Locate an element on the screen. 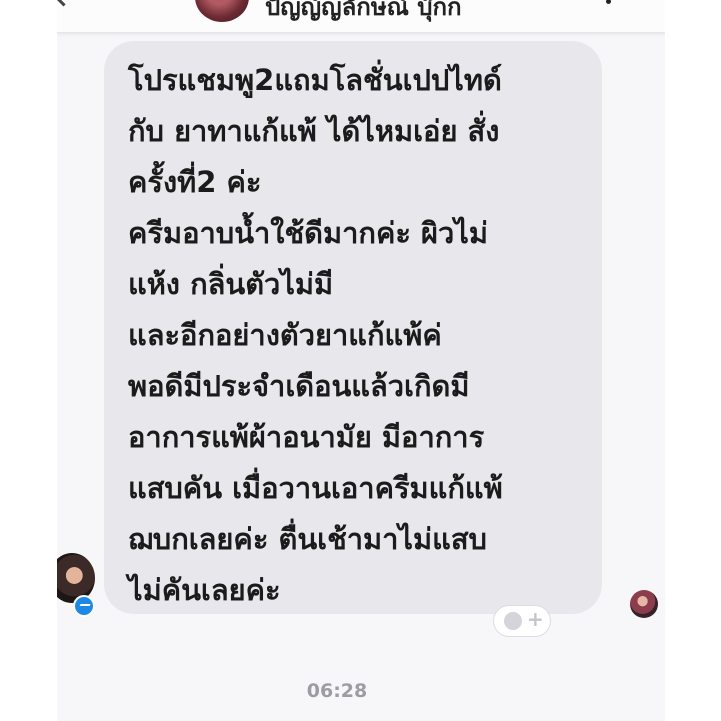 This screenshot has height=721, width=721. message-line: กับ ยาทาแก้แพ้ ได้ไหมเอ่ย สั่ง is located at coordinates (314, 131).